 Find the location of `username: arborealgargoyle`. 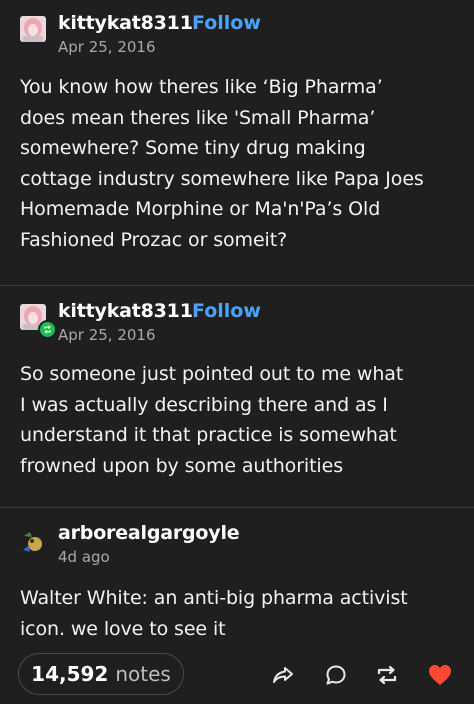

username: arborealgargoyle is located at coordinates (149, 533).